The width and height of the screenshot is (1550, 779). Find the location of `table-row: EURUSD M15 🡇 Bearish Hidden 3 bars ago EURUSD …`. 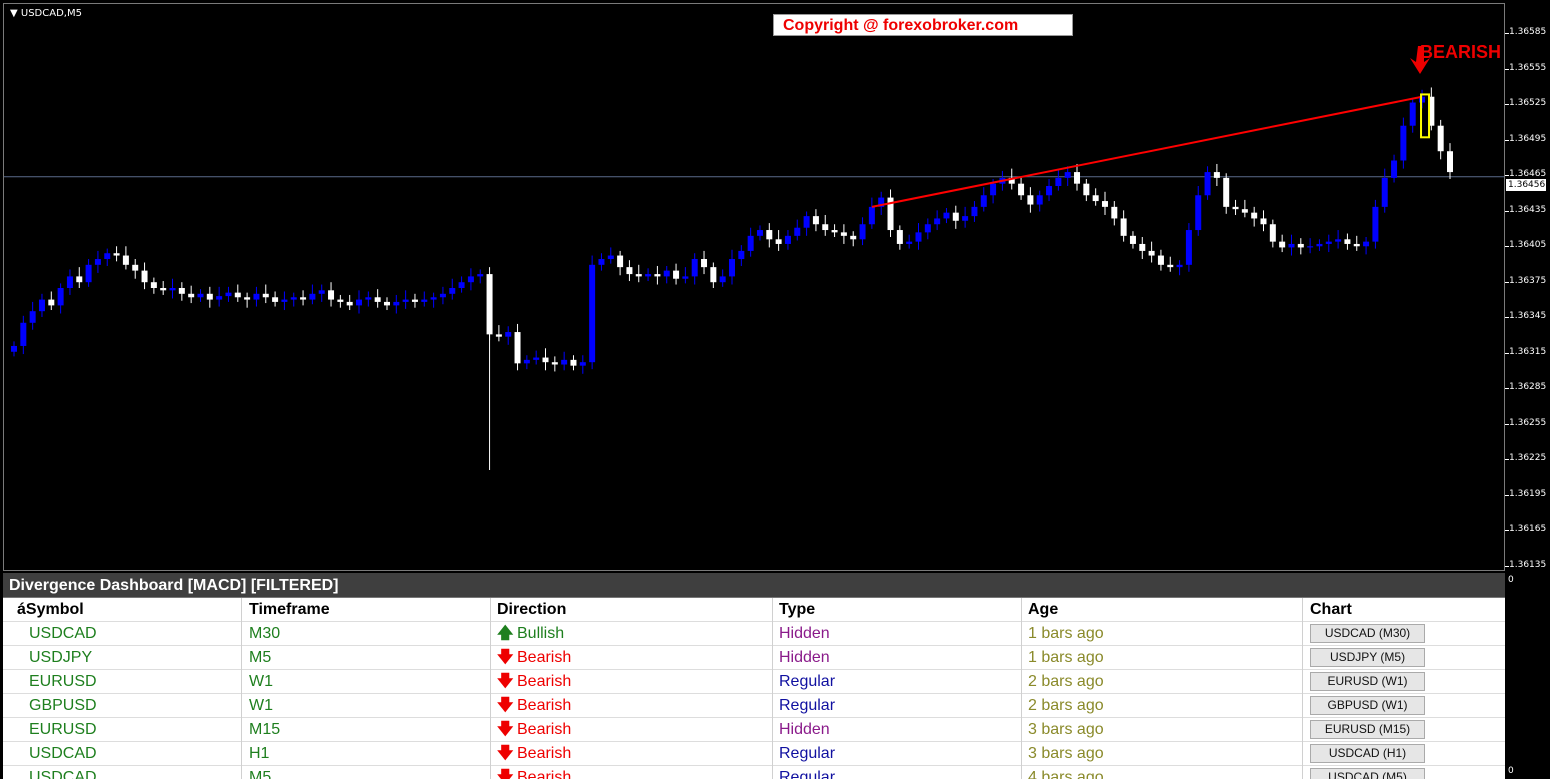

table-row: EURUSD M15 🡇 Bearish Hidden 3 bars ago EURUSD … is located at coordinates (754, 730).